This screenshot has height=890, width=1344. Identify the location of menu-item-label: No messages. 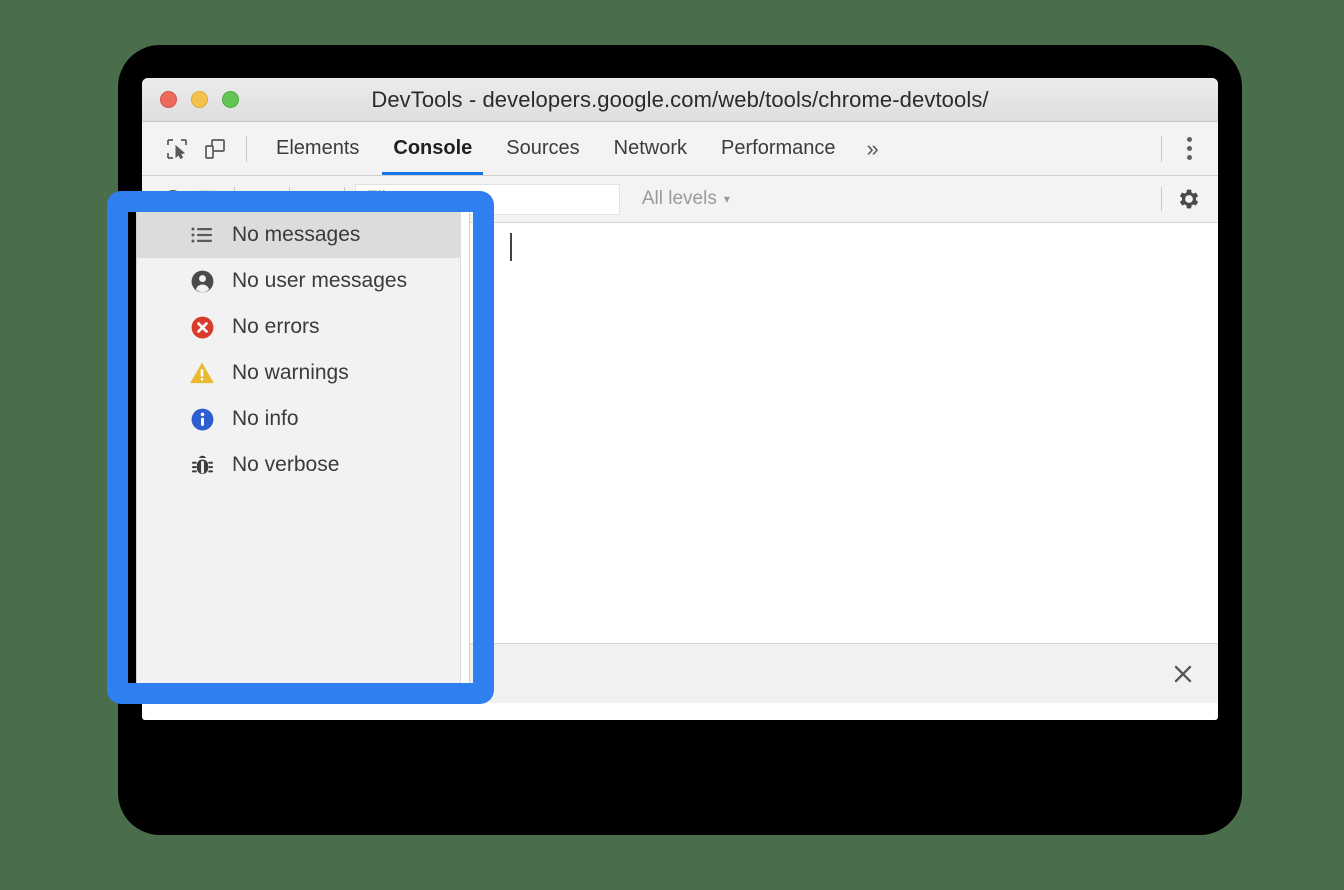
(296, 234).